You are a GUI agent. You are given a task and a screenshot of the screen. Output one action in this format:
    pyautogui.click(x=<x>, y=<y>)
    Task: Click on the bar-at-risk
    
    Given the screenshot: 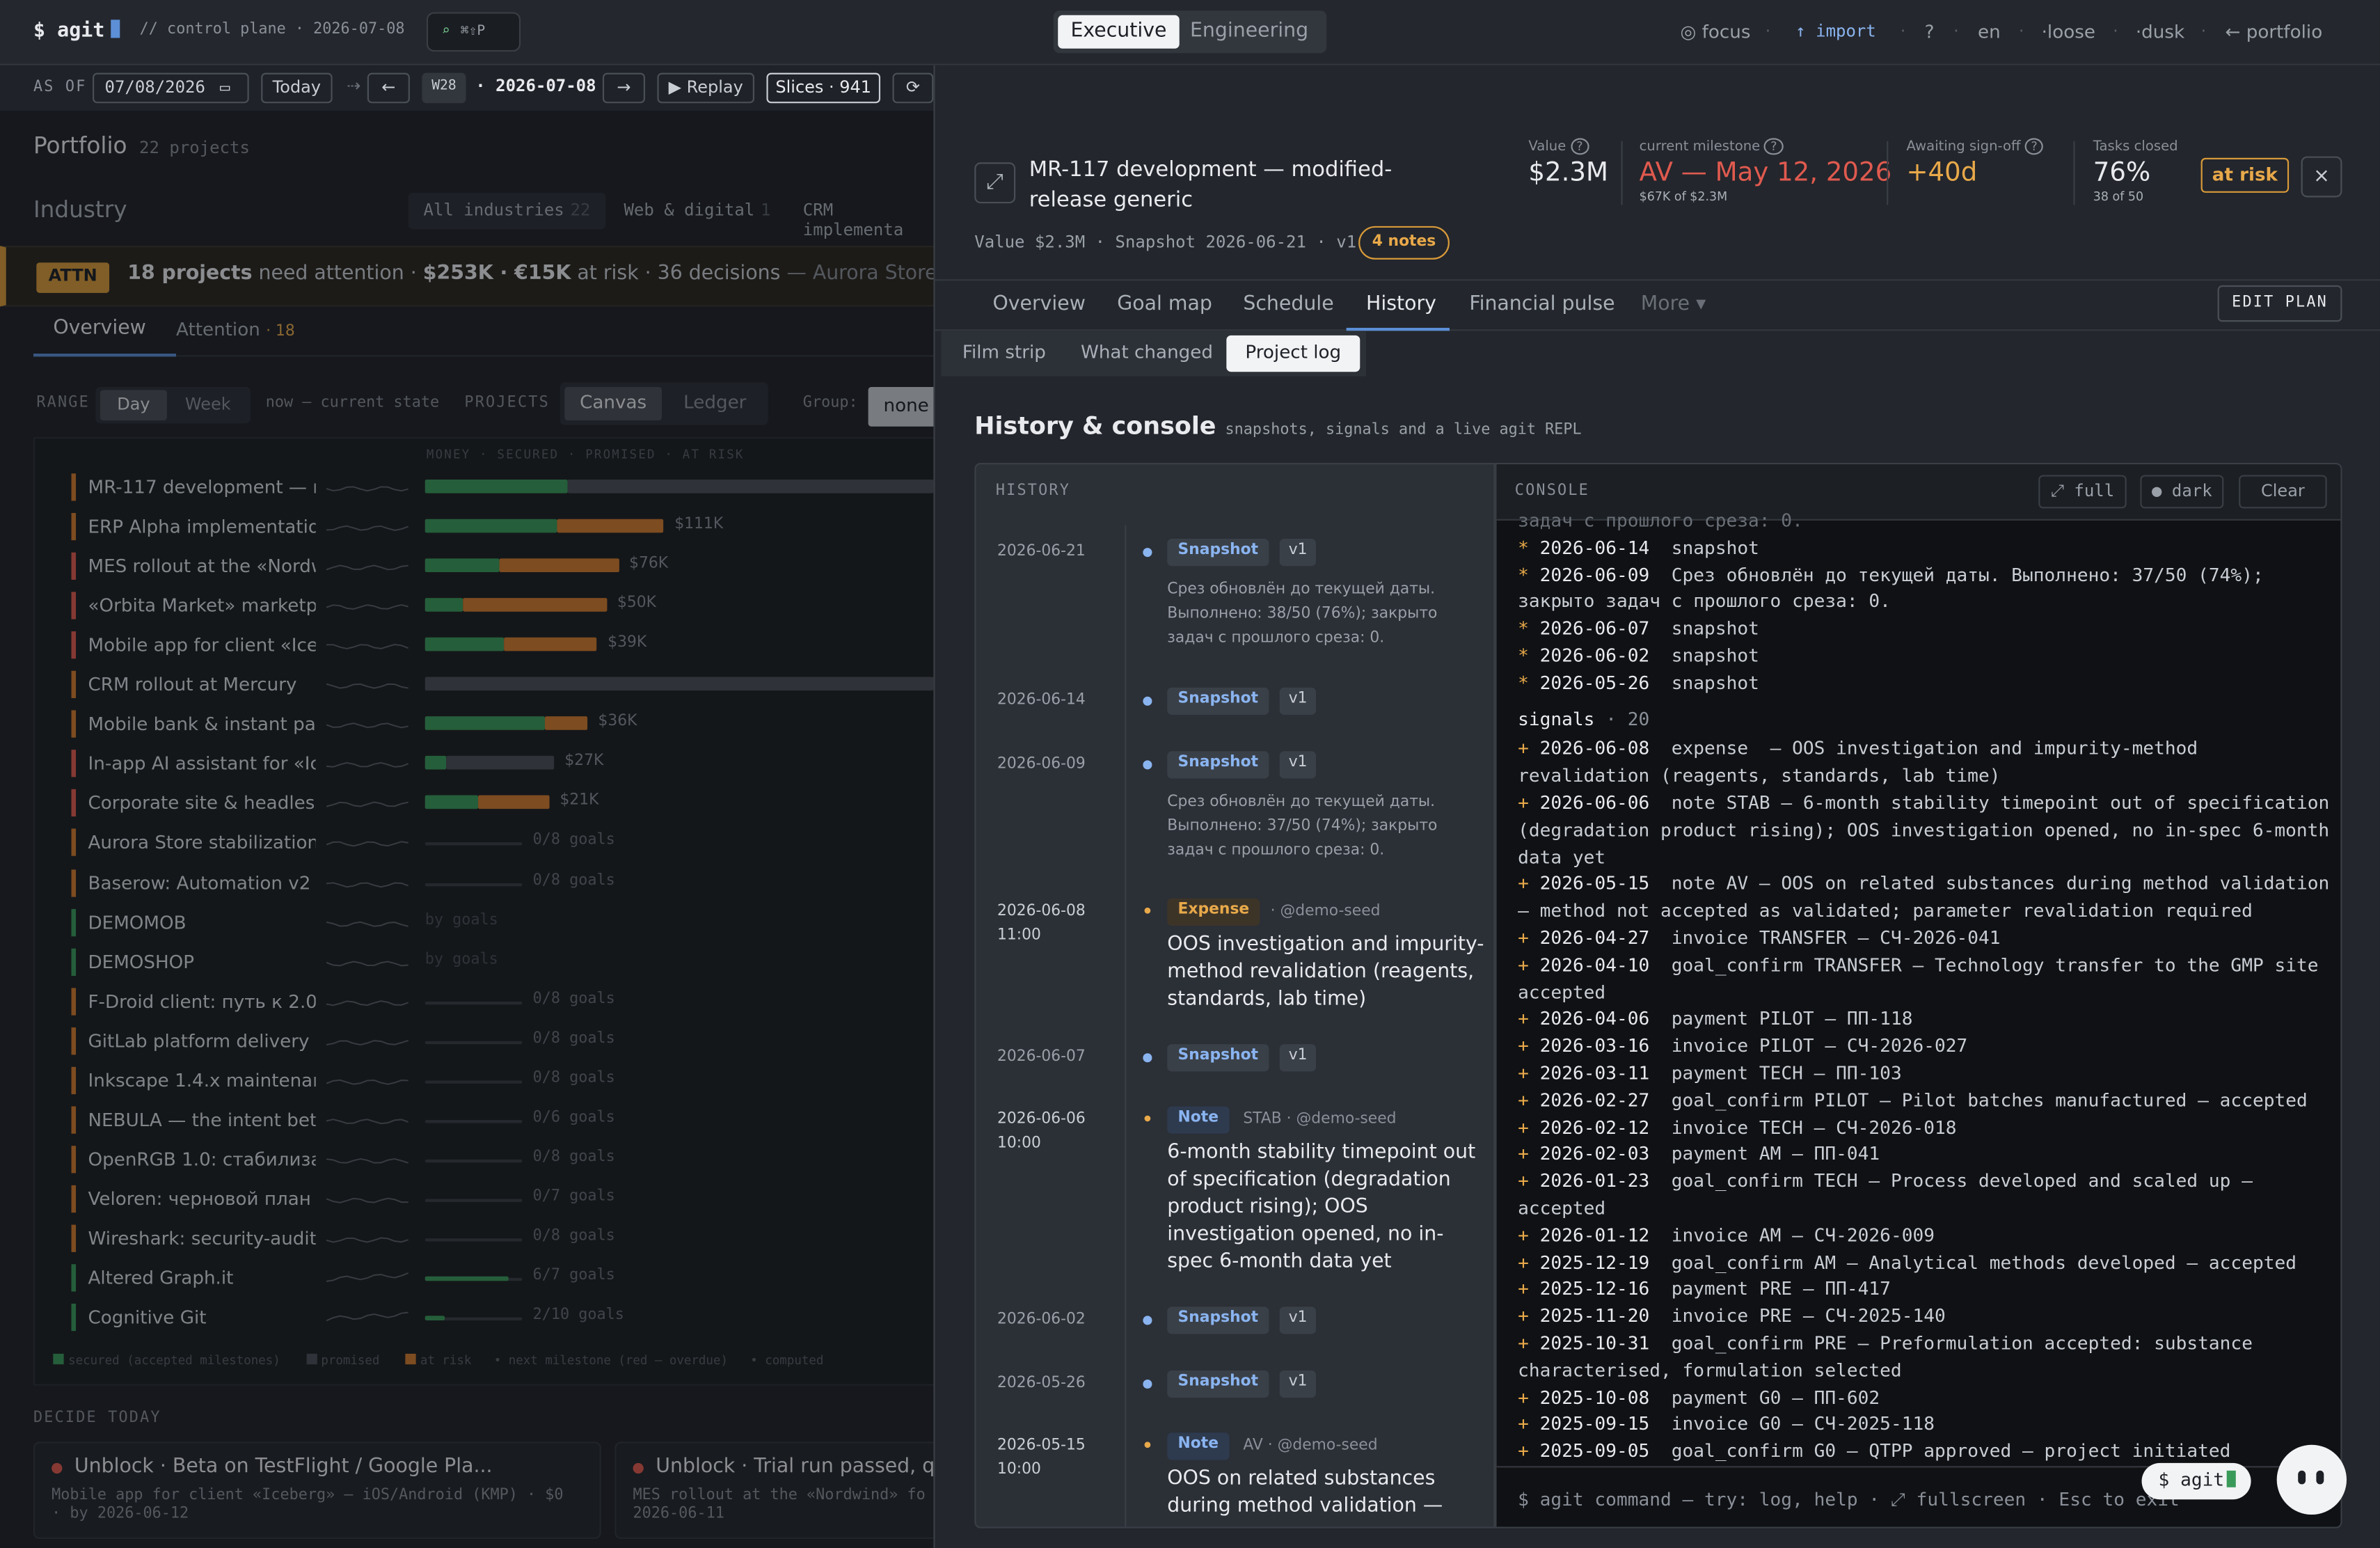 What is the action you would take?
    pyautogui.click(x=535, y=605)
    